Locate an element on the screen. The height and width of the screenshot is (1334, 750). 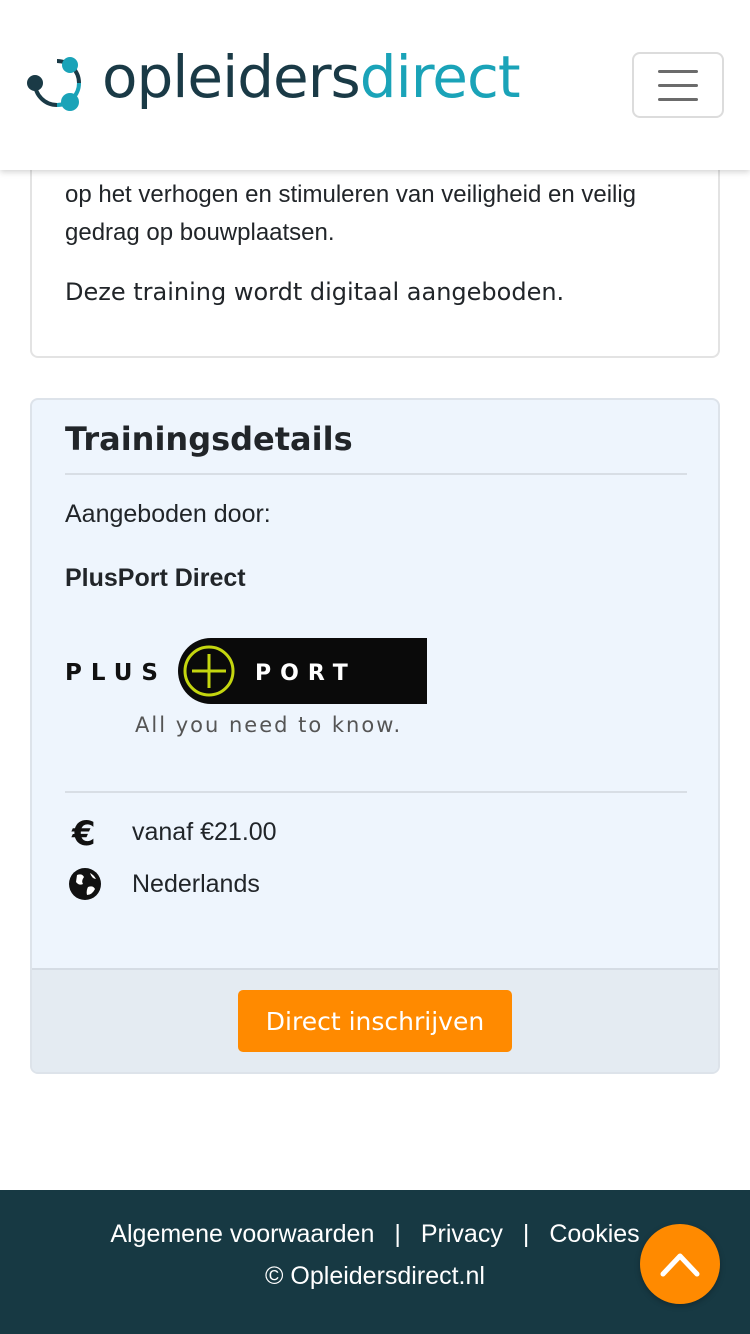
globe-icon is located at coordinates (85, 884).